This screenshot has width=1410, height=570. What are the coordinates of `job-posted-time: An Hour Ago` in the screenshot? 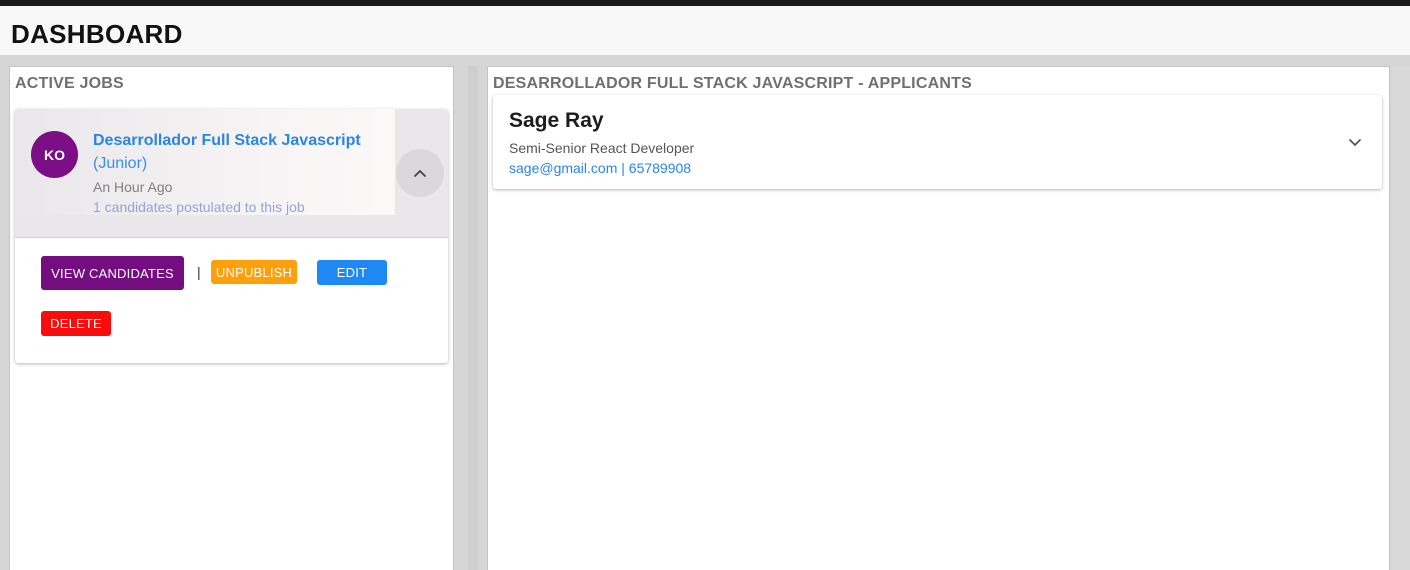 It's located at (133, 187).